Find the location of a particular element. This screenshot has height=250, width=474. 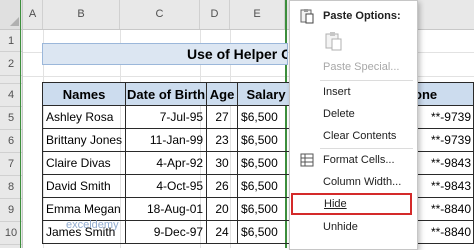

row-header-9: 9 is located at coordinates (11, 210).